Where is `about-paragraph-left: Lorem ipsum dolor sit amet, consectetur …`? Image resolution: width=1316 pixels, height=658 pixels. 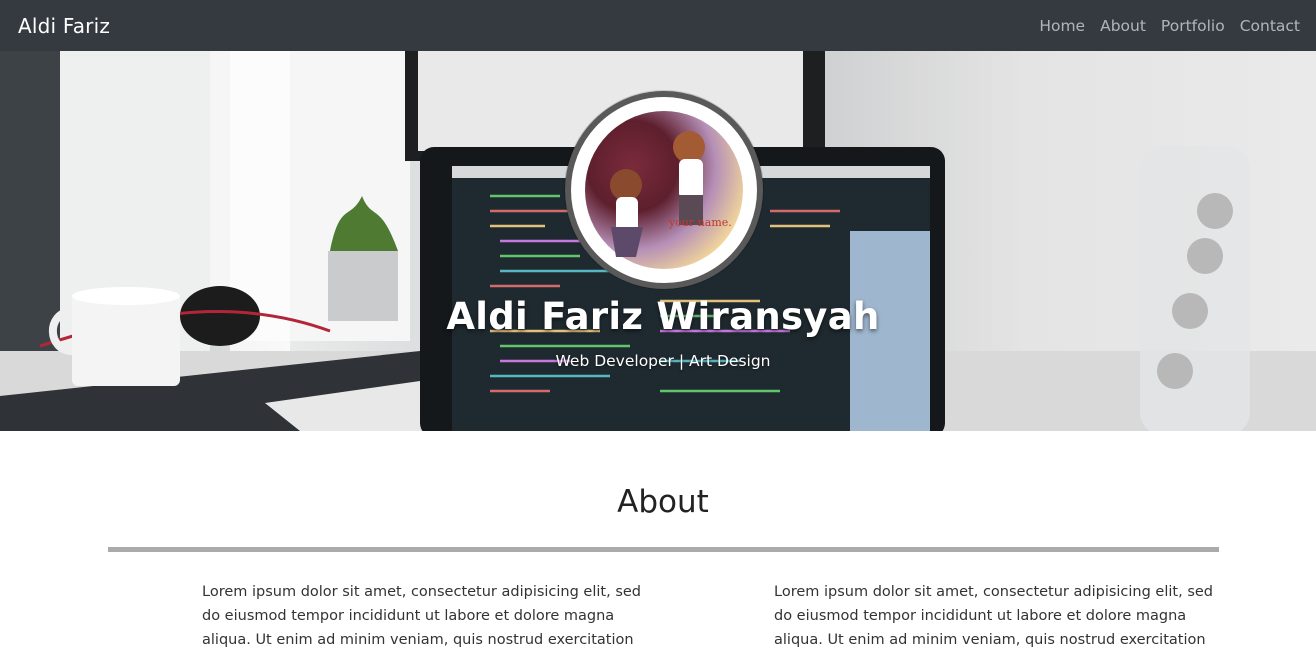
about-paragraph-left: Lorem ipsum dolor sit amet, consectetur … is located at coordinates (421, 616).